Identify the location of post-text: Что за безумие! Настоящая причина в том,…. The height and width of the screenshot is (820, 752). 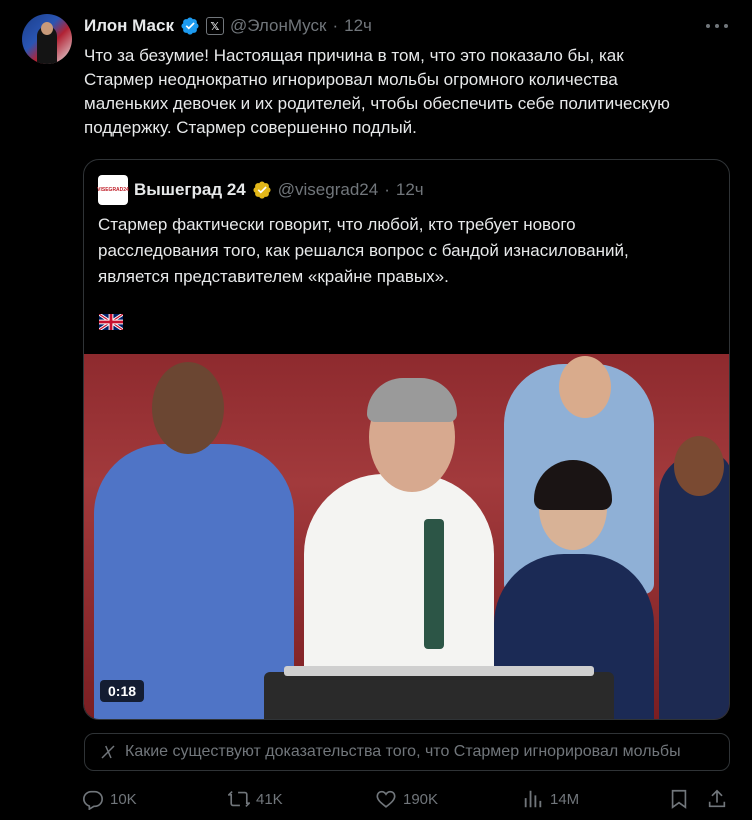
(404, 92).